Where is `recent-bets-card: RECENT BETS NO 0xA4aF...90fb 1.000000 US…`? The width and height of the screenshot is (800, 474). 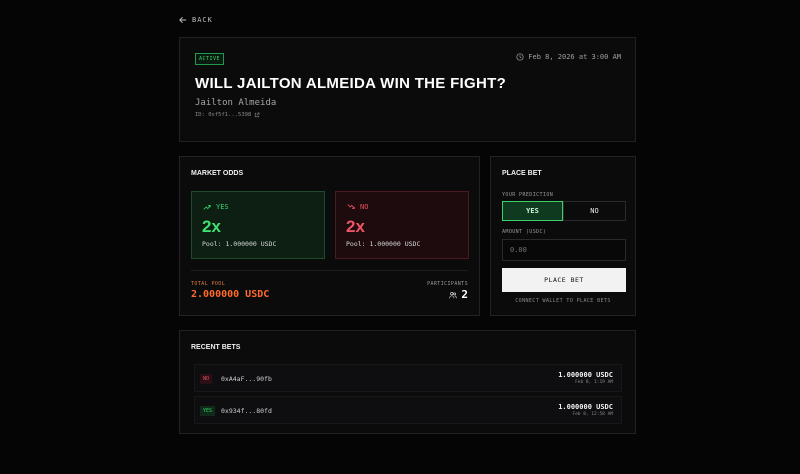 recent-bets-card: RECENT BETS NO 0xA4aF...90fb 1.000000 US… is located at coordinates (407, 382).